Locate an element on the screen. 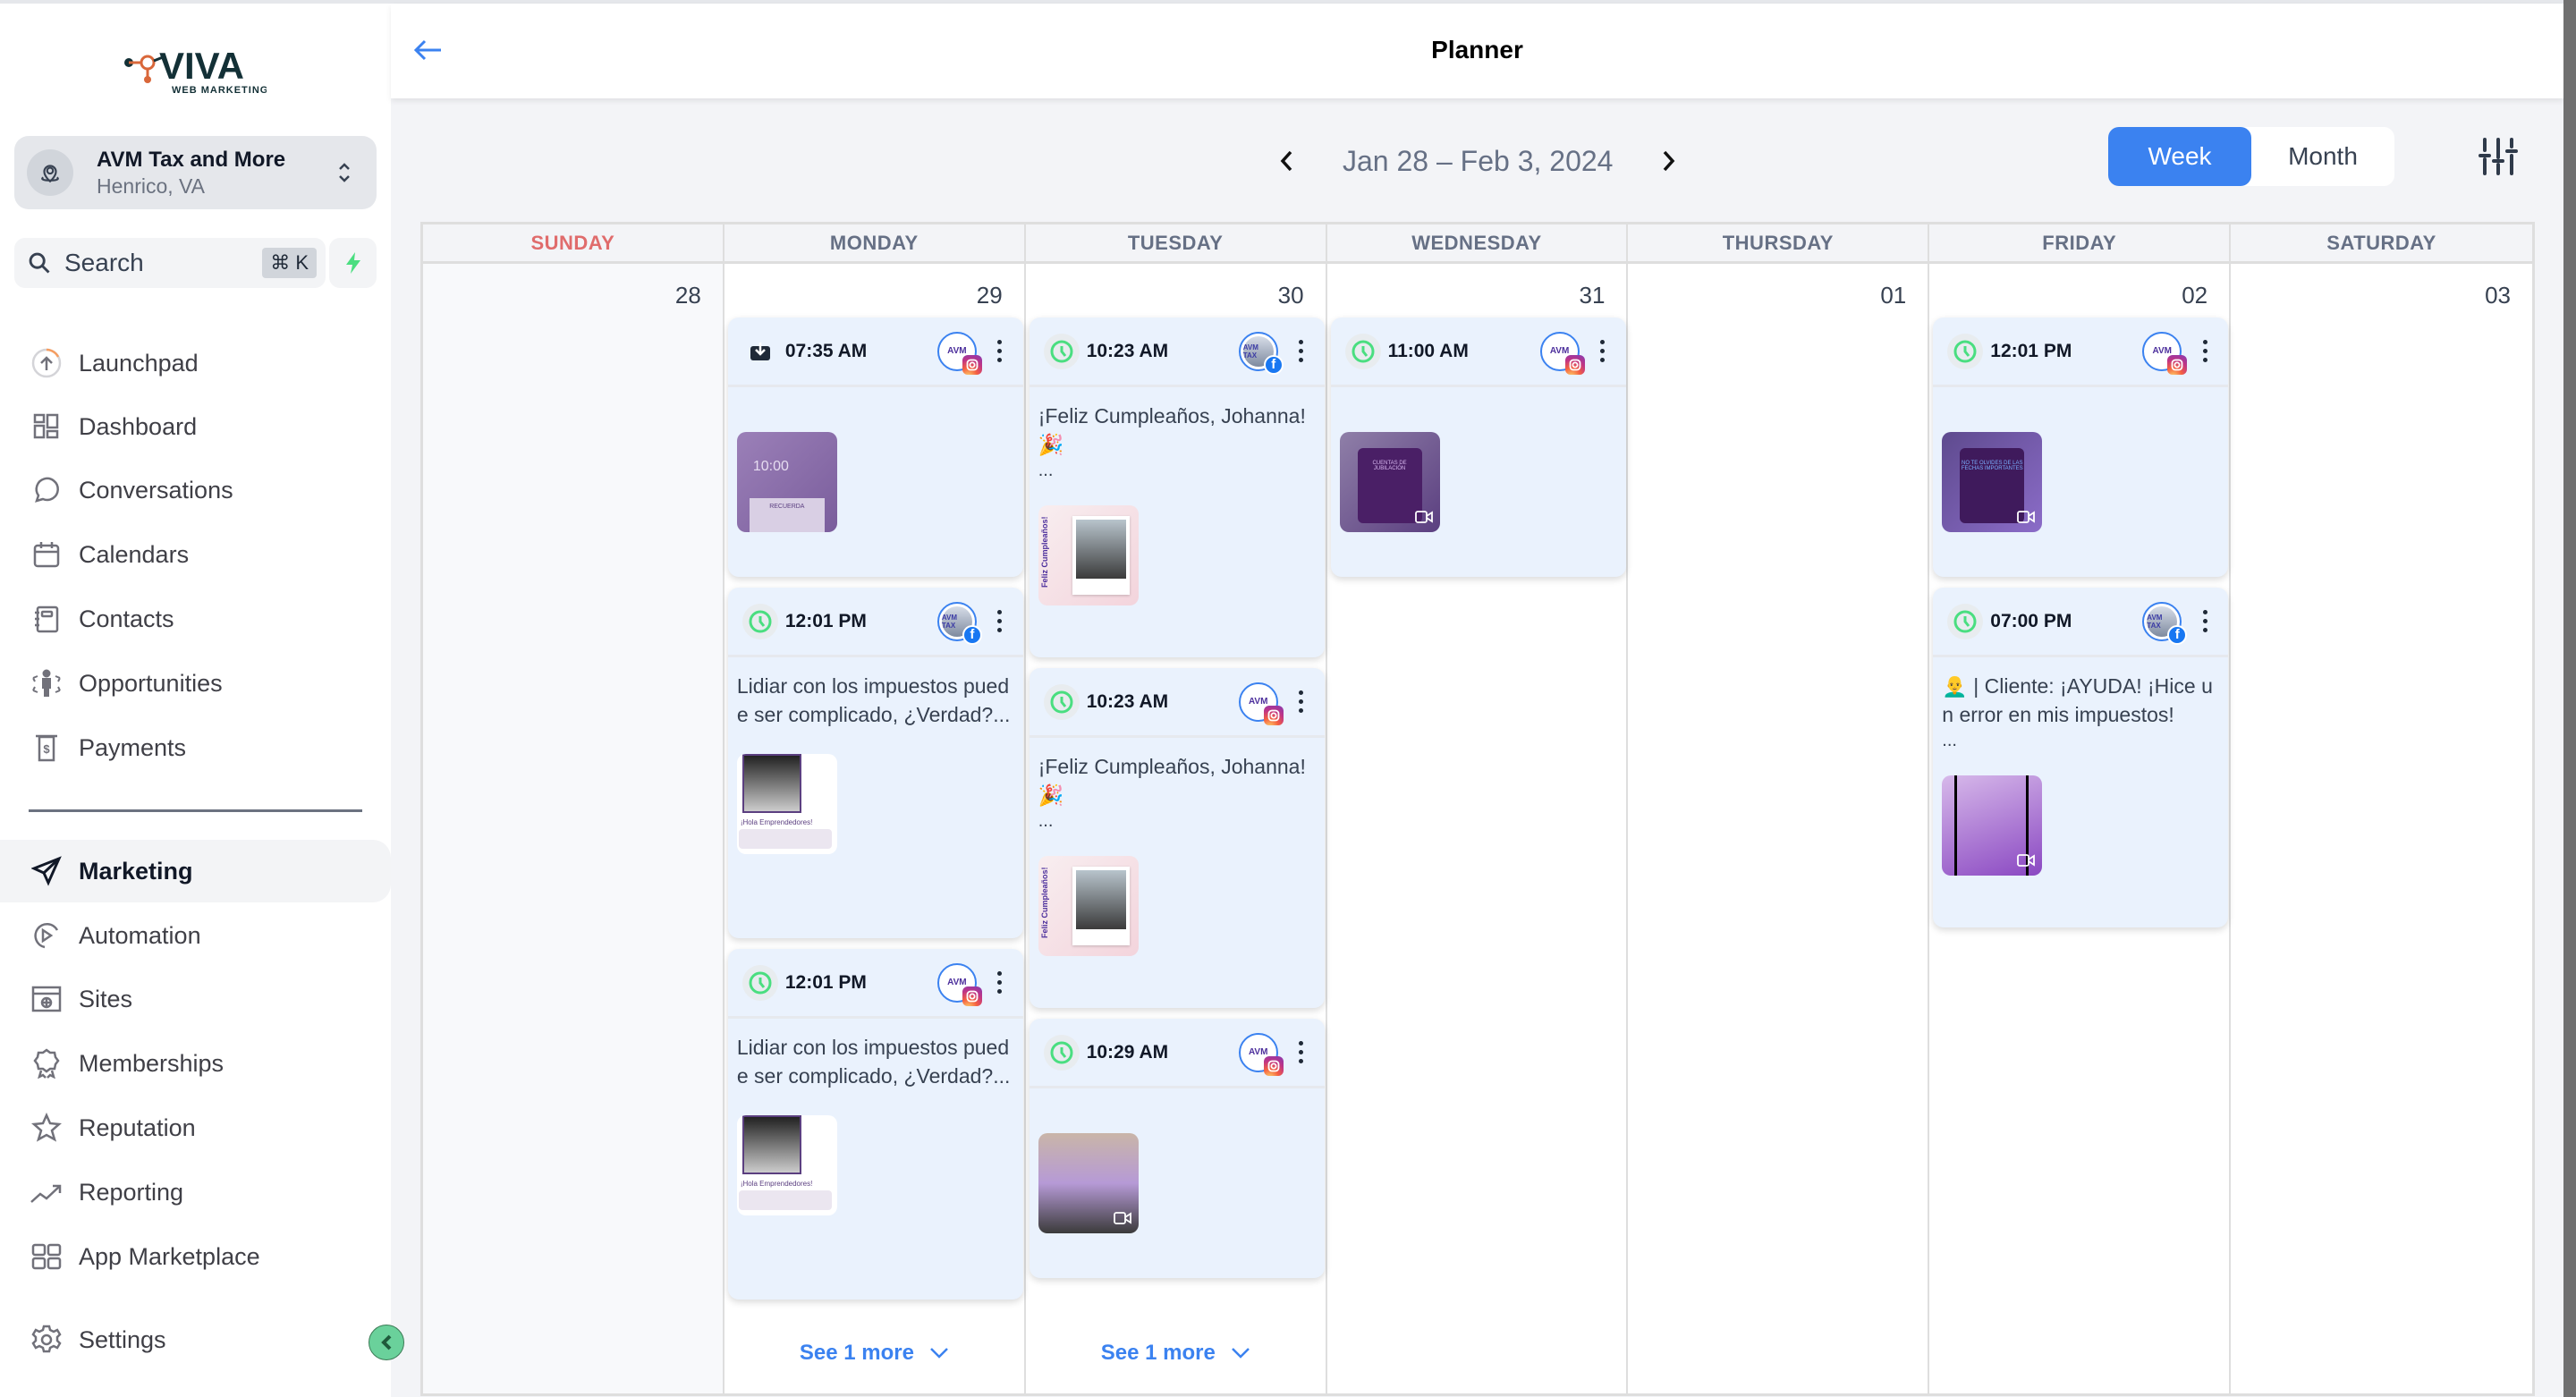 The width and height of the screenshot is (2576, 1397). day-number: 28 is located at coordinates (687, 296).